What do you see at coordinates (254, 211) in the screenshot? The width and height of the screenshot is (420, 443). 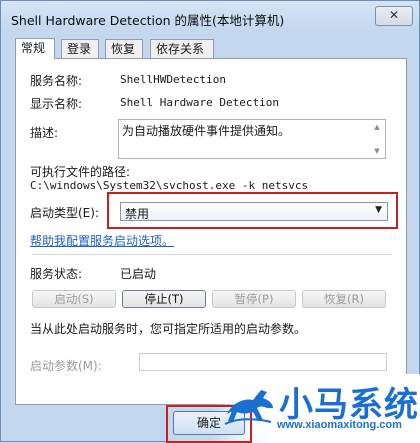 I see `startup-type-select: 禁用 ▼` at bounding box center [254, 211].